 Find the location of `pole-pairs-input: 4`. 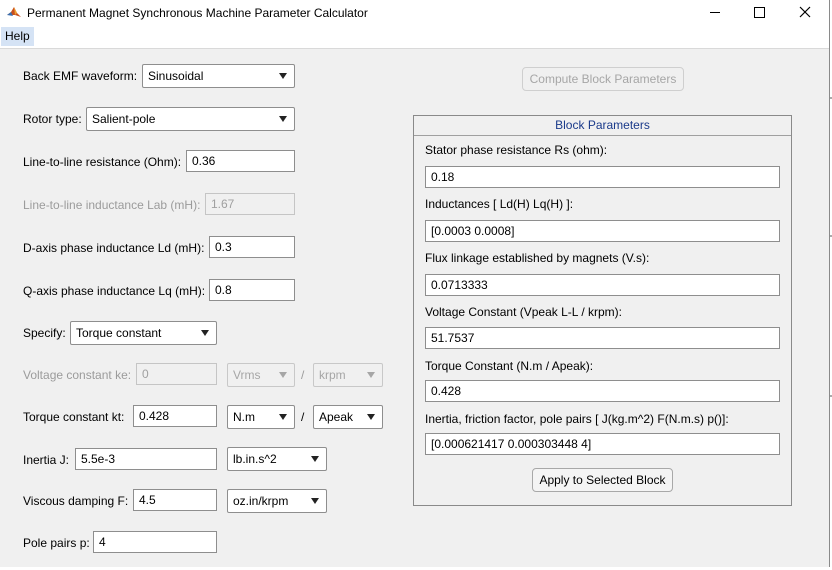

pole-pairs-input: 4 is located at coordinates (155, 542).